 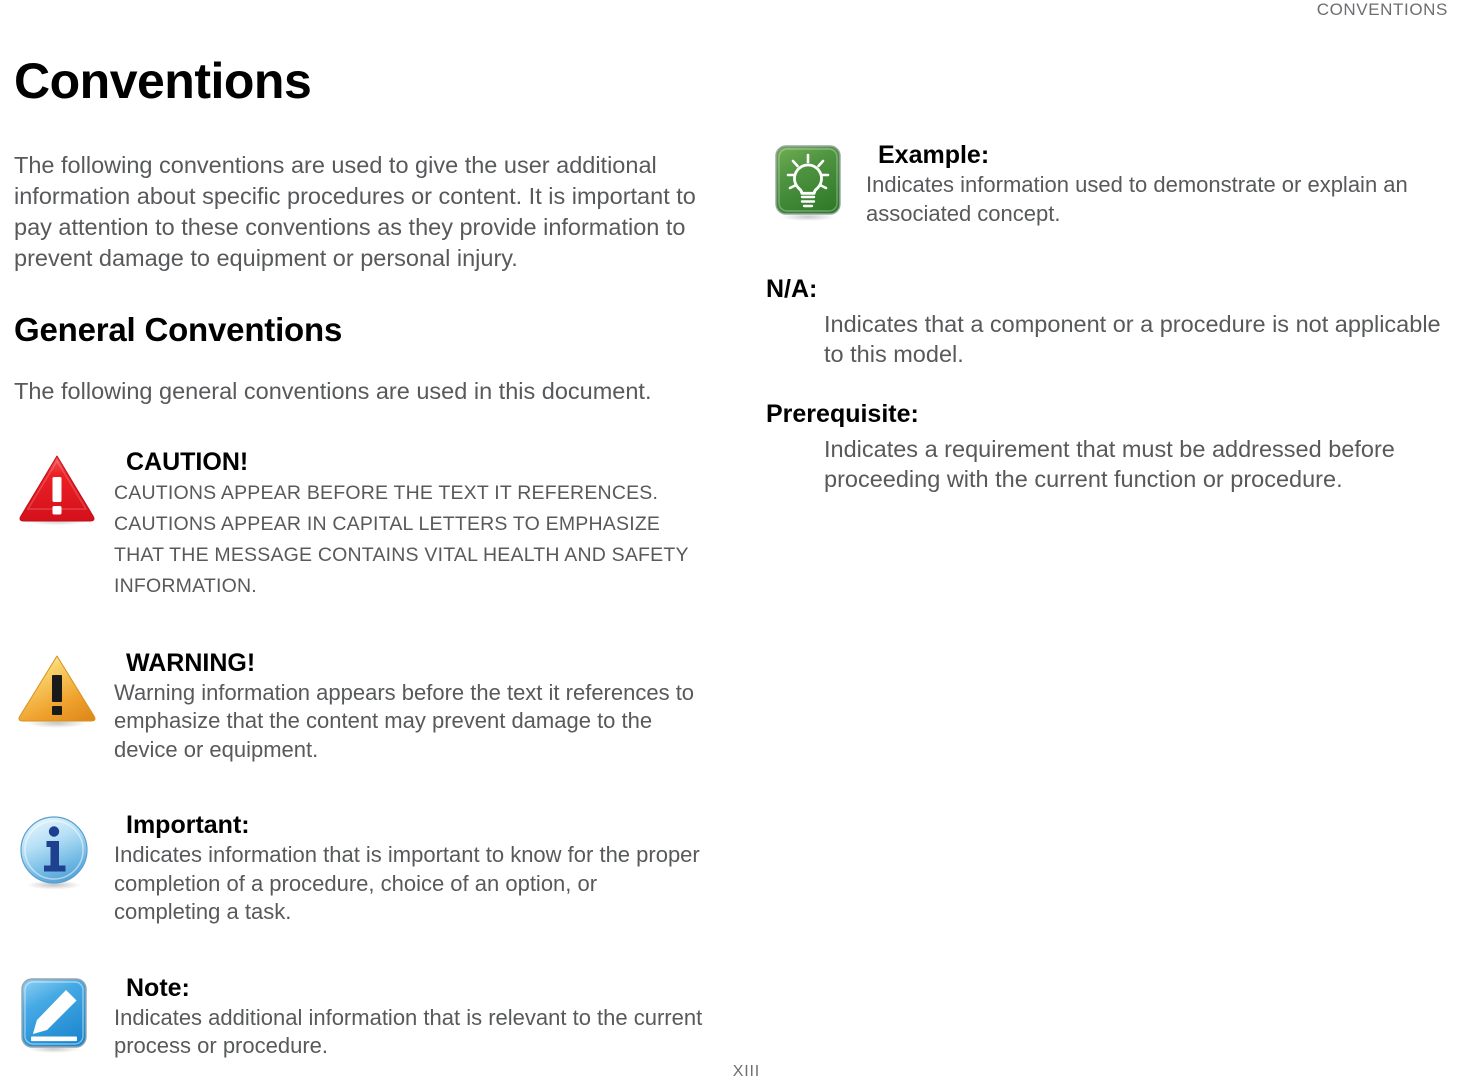 What do you see at coordinates (178, 329) in the screenshot?
I see `section-heading-general-conventions: General Conventions` at bounding box center [178, 329].